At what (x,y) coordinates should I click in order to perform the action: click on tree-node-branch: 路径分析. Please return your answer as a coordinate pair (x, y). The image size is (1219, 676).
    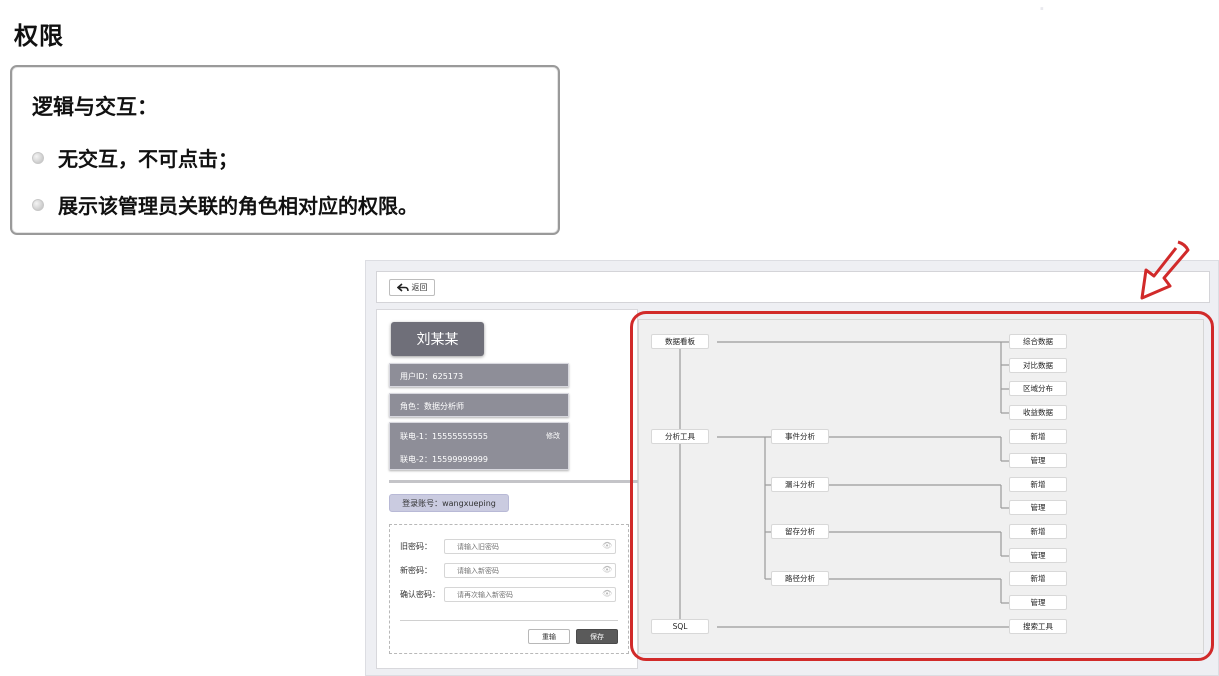
    Looking at the image, I should click on (800, 578).